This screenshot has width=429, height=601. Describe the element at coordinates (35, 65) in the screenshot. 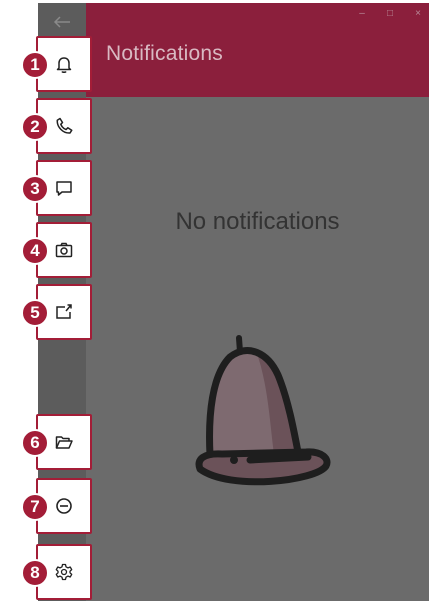

I see `callout-badge-1: 1` at that location.